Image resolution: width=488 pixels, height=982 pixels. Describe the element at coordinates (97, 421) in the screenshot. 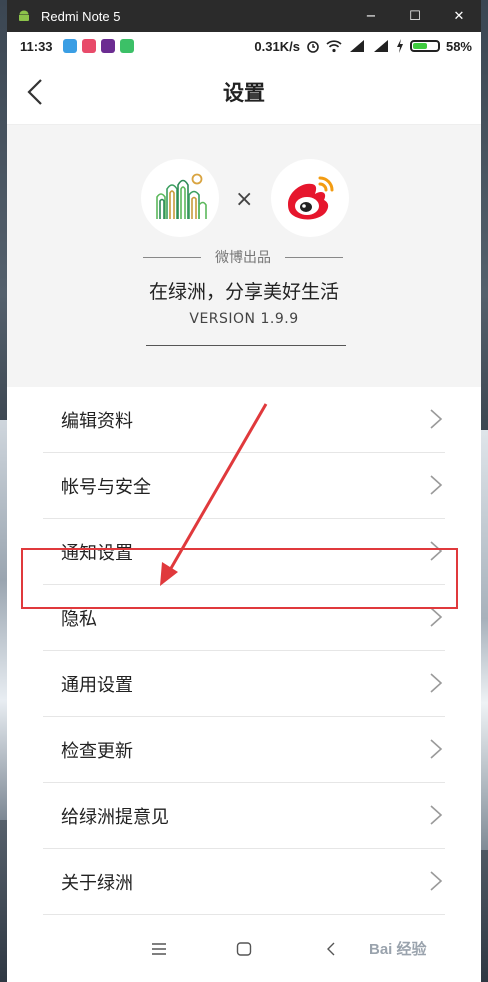

I see `menu-item-label: 编辑资料` at that location.